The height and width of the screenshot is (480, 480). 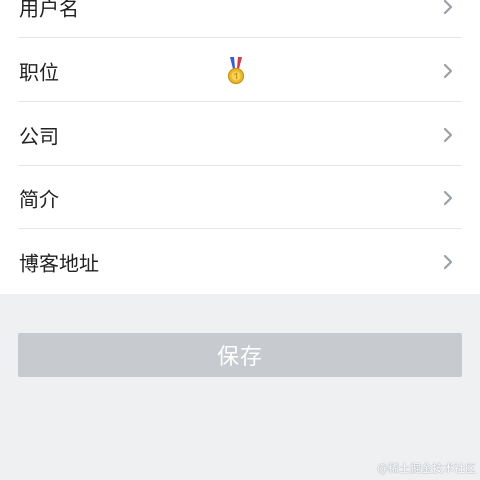 I want to click on medal-icon, so click(x=236, y=70).